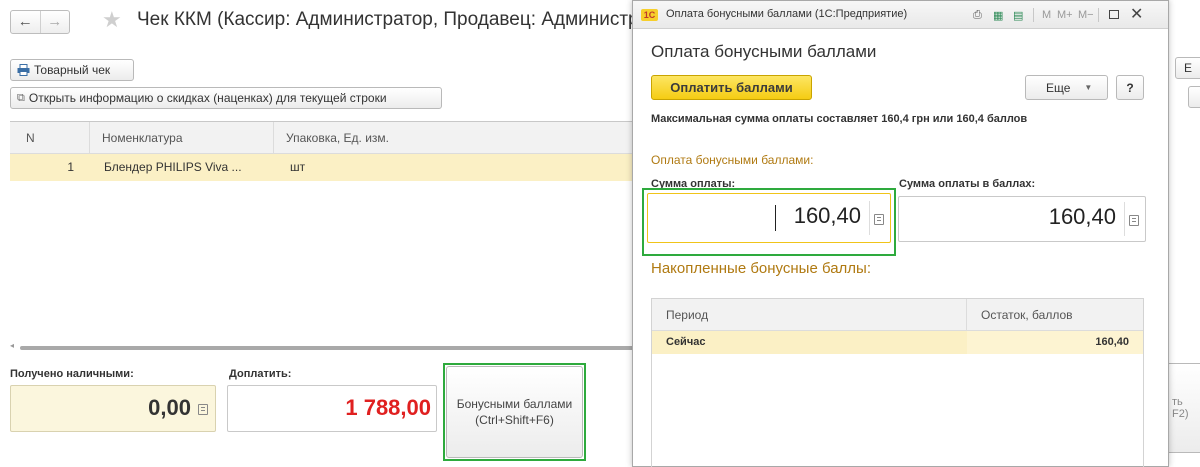  I want to click on receipt-button-label: Товарный чек, so click(72, 70).